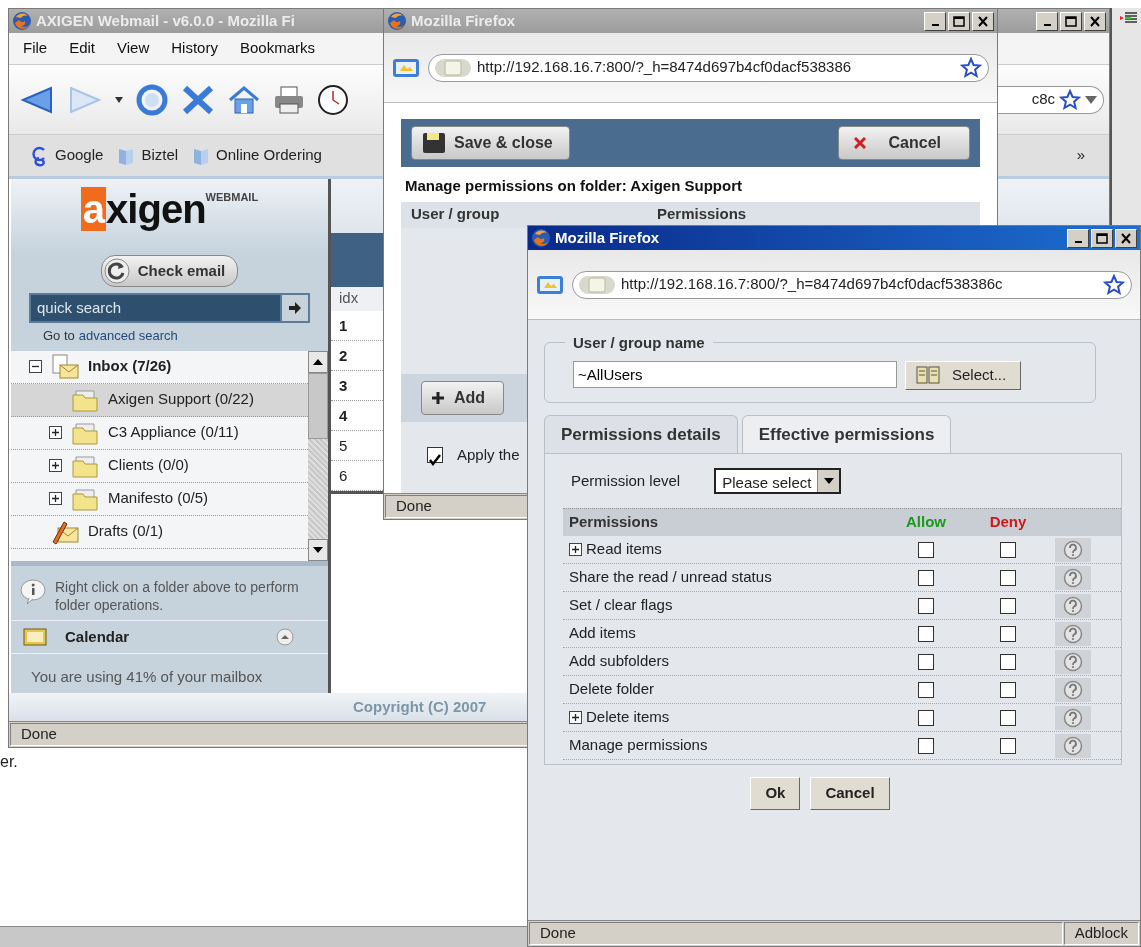 The height and width of the screenshot is (947, 1141). Describe the element at coordinates (232, 196) in the screenshot. I see `logo-subtitle: WEBMAIL` at that location.